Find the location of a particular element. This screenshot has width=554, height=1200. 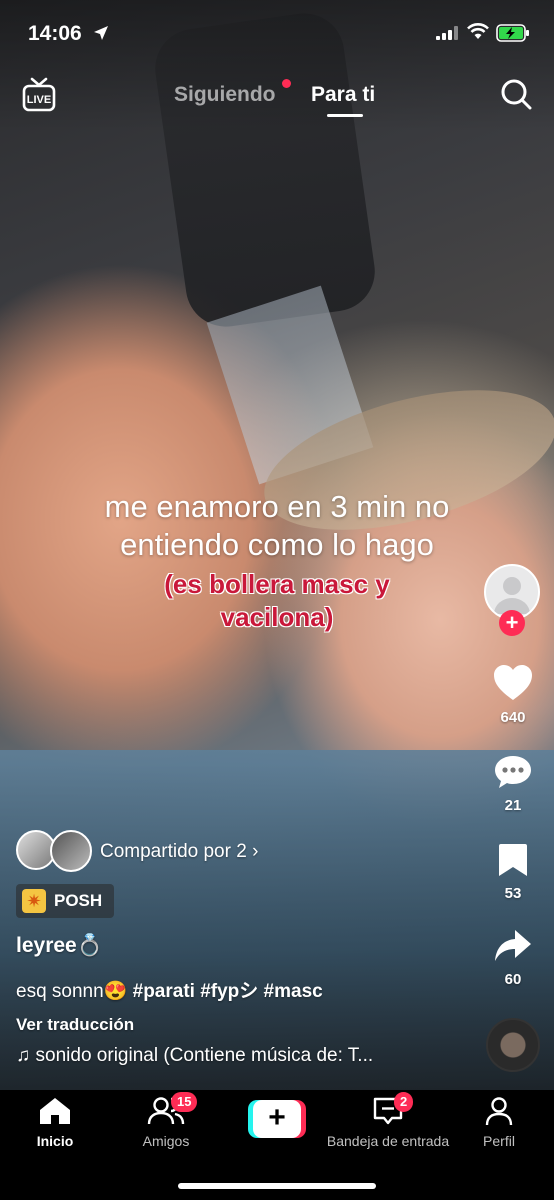

comment-bubble-icon is located at coordinates (513, 772).